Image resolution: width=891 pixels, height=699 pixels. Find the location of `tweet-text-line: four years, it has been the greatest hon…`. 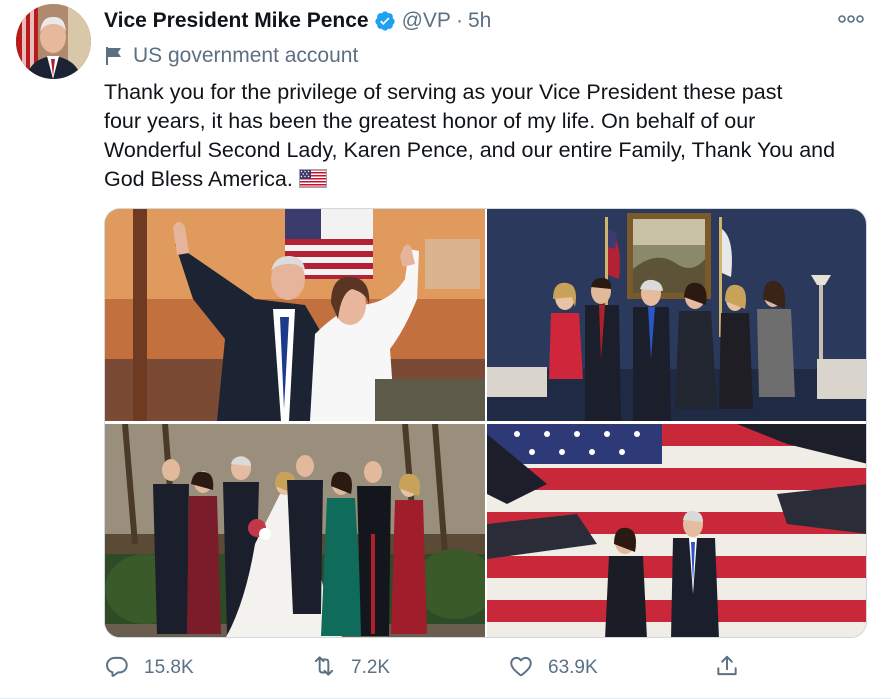

tweet-text-line: four years, it has been the greatest hon… is located at coordinates (430, 121).